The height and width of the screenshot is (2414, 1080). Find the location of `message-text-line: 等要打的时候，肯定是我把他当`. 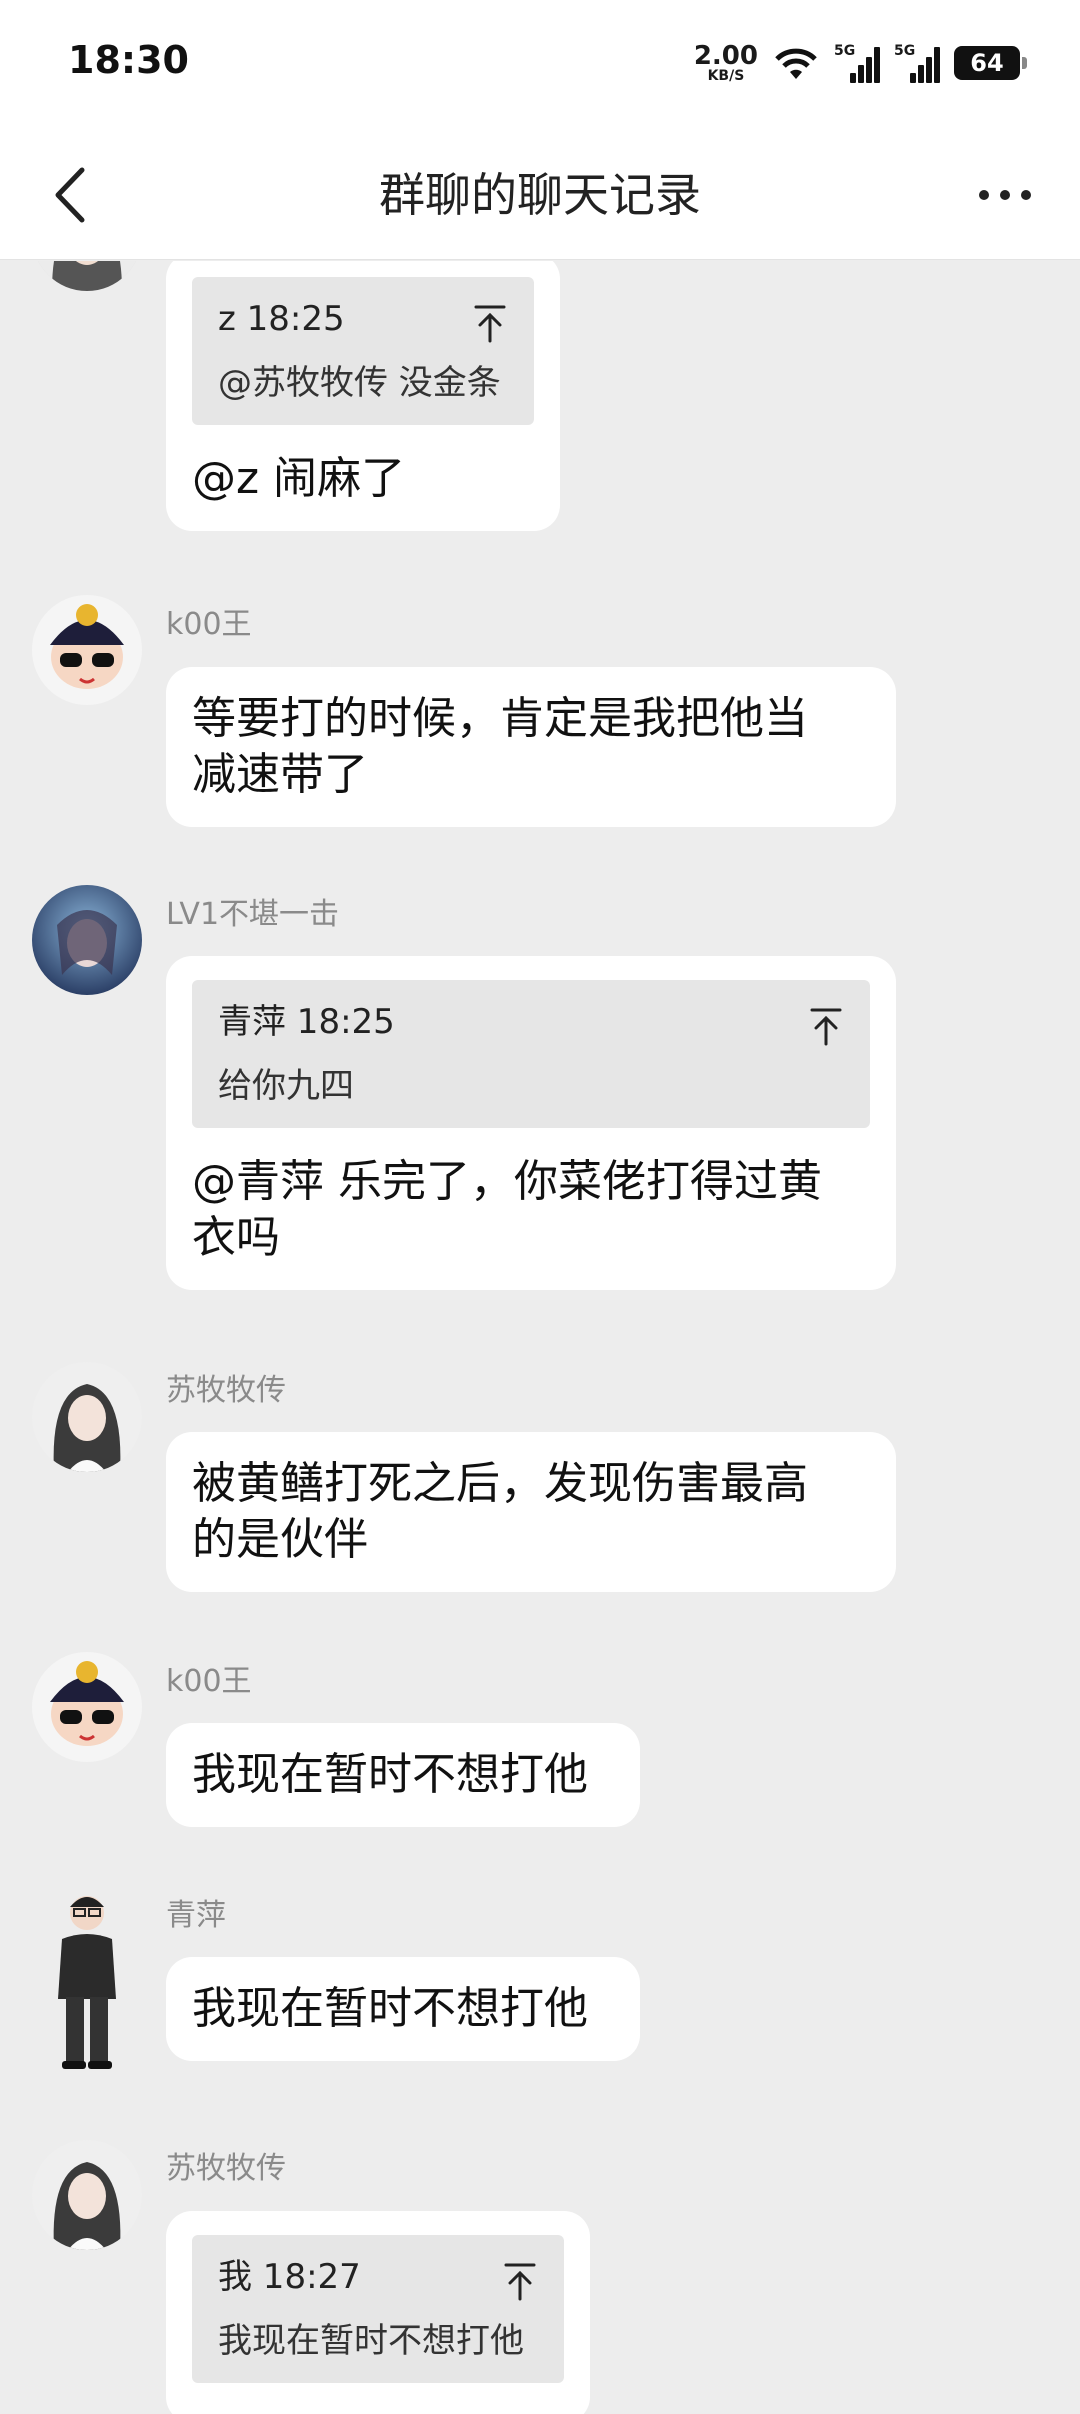

message-text-line: 等要打的时候，肯定是我把他当 is located at coordinates (500, 718).